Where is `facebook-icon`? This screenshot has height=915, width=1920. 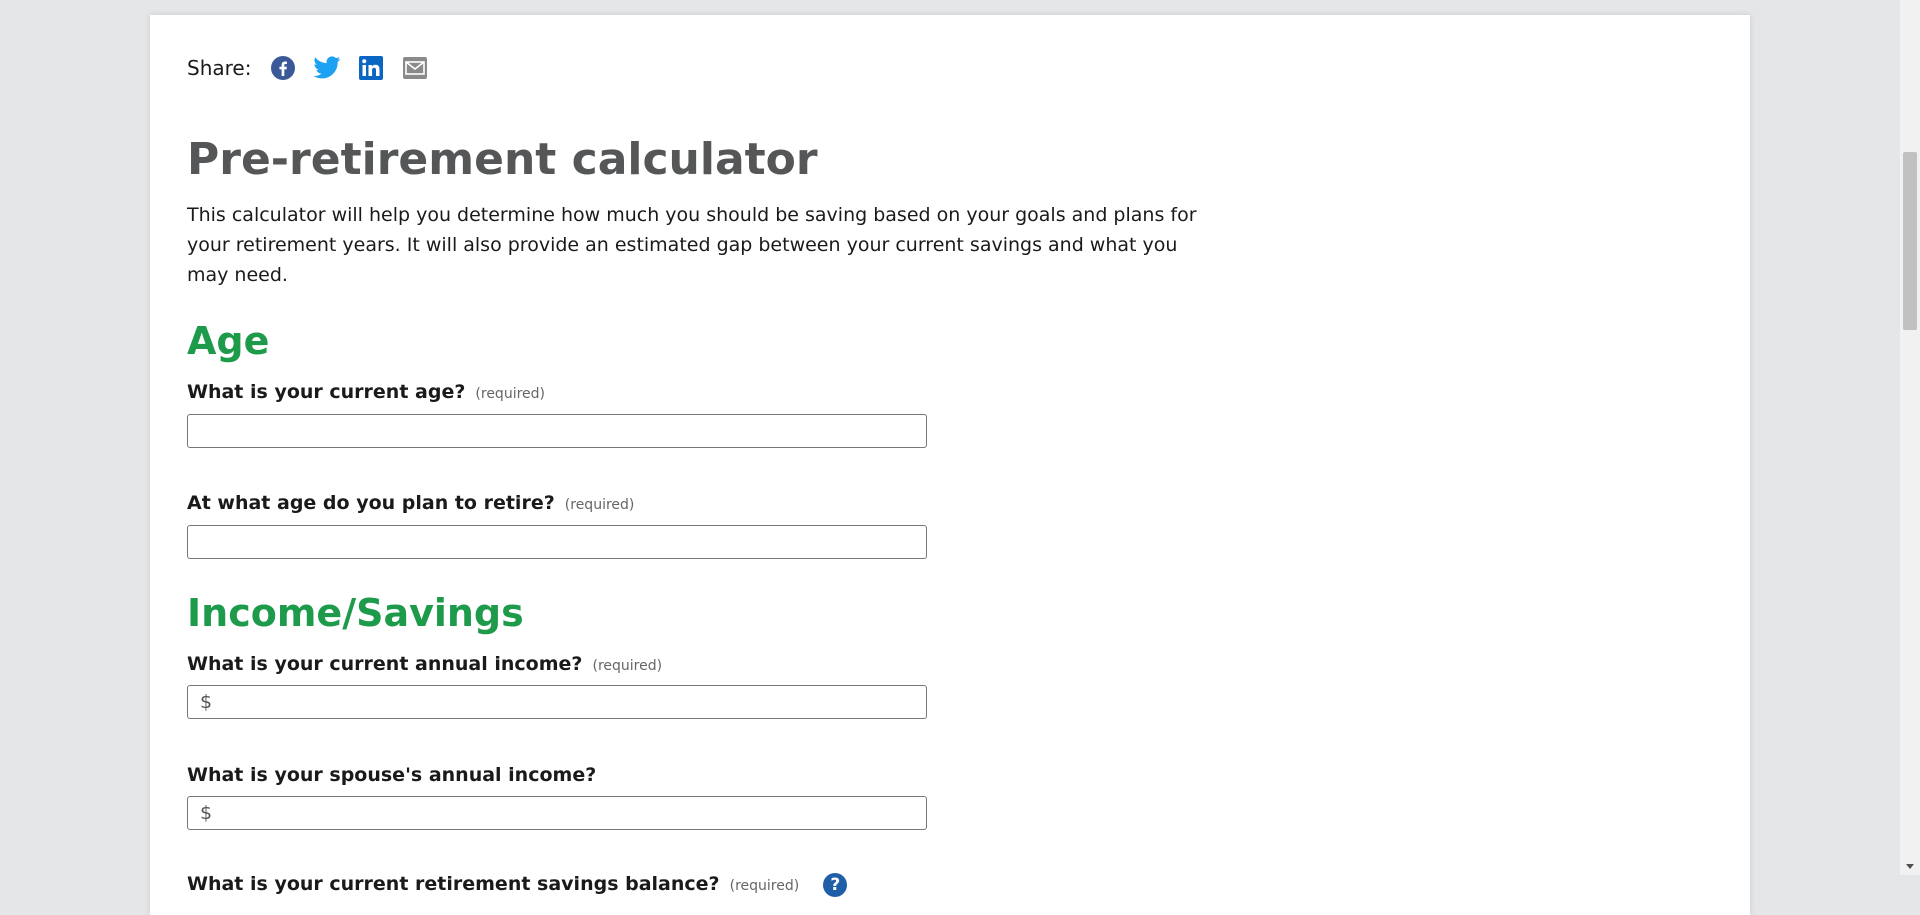 facebook-icon is located at coordinates (283, 68).